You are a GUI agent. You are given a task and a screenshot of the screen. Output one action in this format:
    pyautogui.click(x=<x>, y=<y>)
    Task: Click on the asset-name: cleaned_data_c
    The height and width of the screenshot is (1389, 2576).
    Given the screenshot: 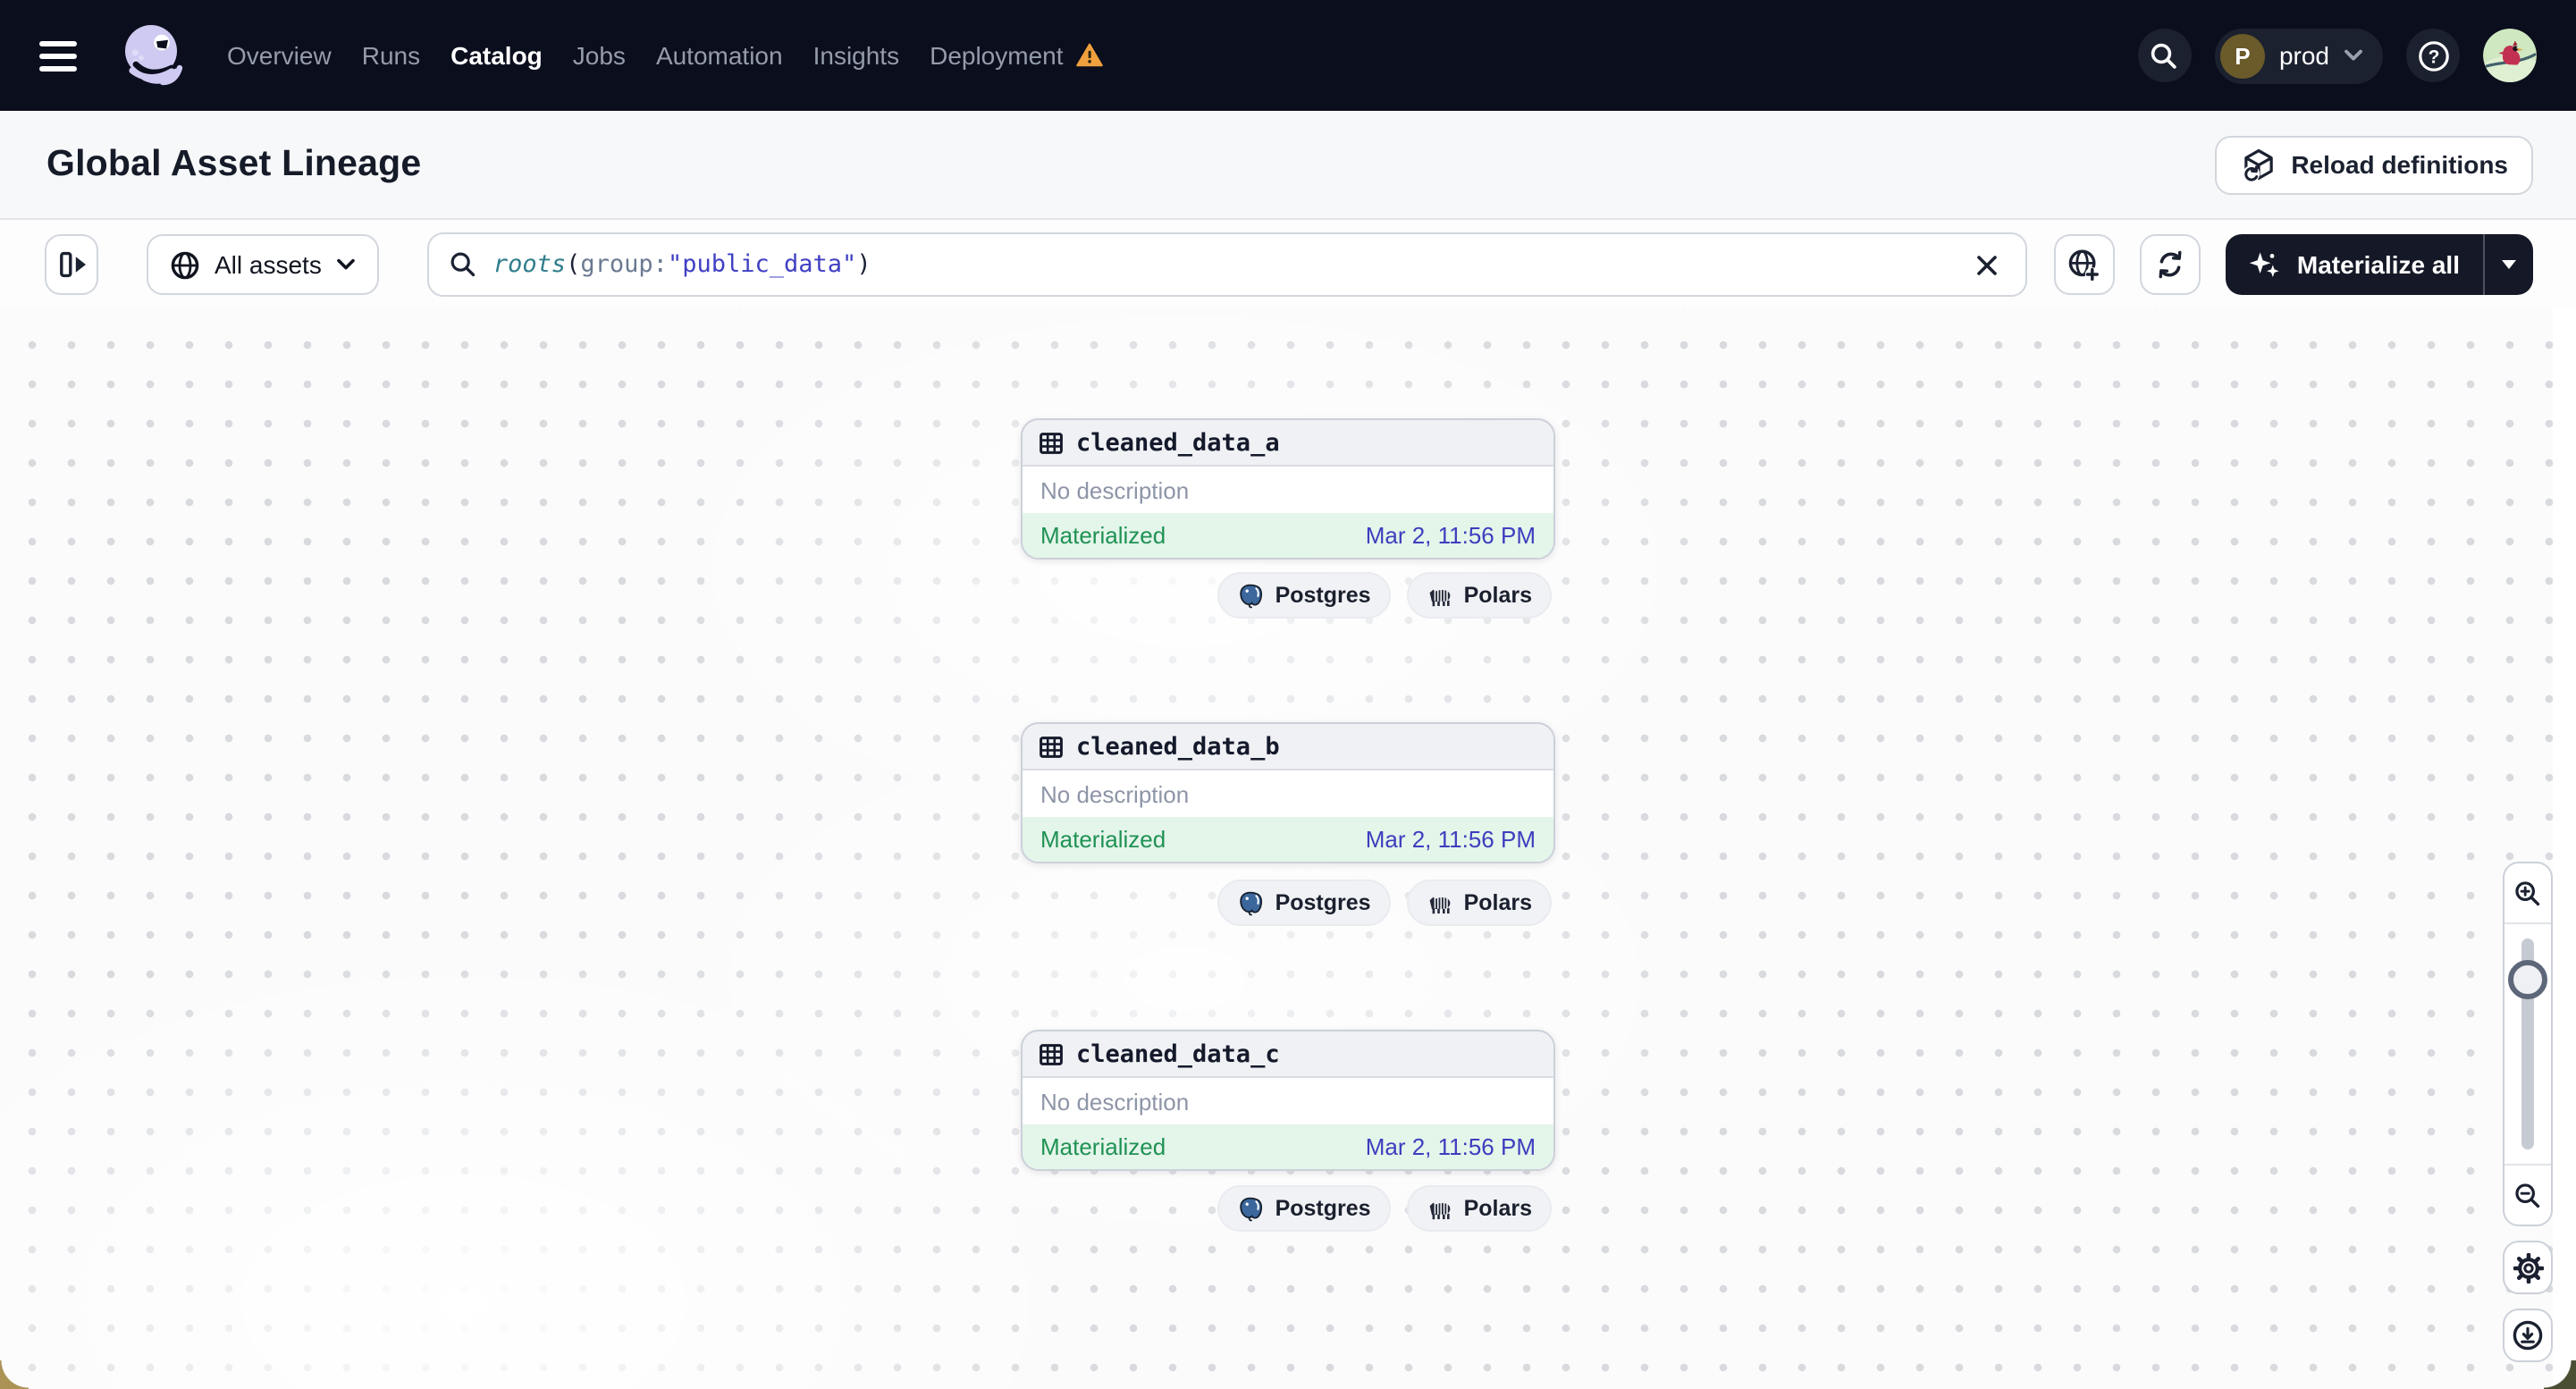 What is the action you would take?
    pyautogui.click(x=1178, y=1054)
    